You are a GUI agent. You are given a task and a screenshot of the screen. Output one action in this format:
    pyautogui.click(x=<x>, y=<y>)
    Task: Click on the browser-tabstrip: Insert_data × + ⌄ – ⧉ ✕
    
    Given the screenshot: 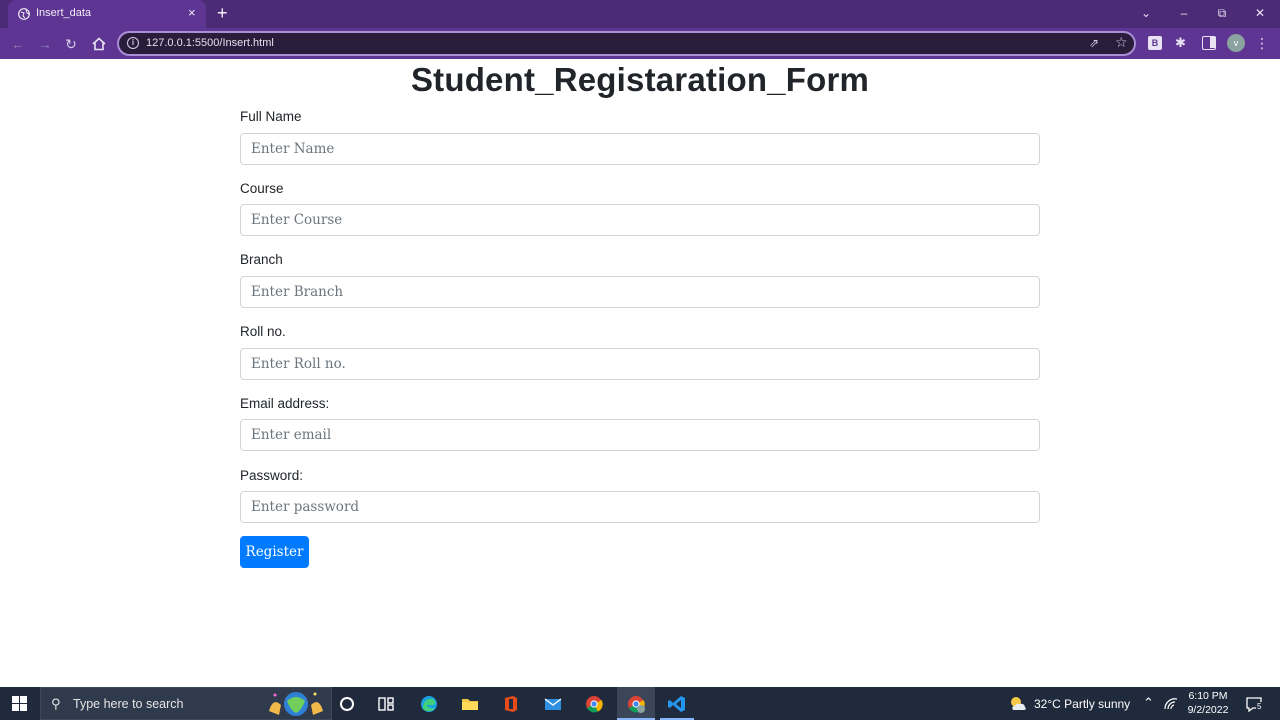 What is the action you would take?
    pyautogui.click(x=640, y=14)
    